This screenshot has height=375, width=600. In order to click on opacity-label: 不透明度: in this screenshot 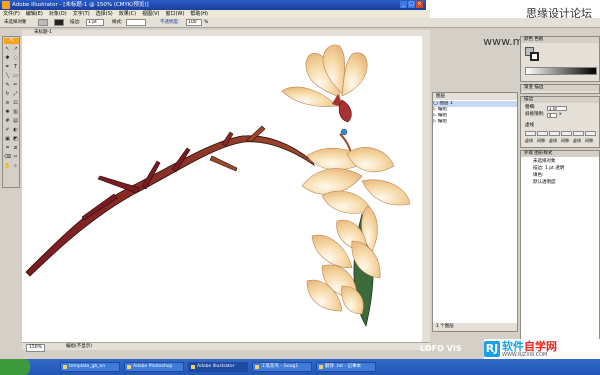, I will do `click(170, 23)`.